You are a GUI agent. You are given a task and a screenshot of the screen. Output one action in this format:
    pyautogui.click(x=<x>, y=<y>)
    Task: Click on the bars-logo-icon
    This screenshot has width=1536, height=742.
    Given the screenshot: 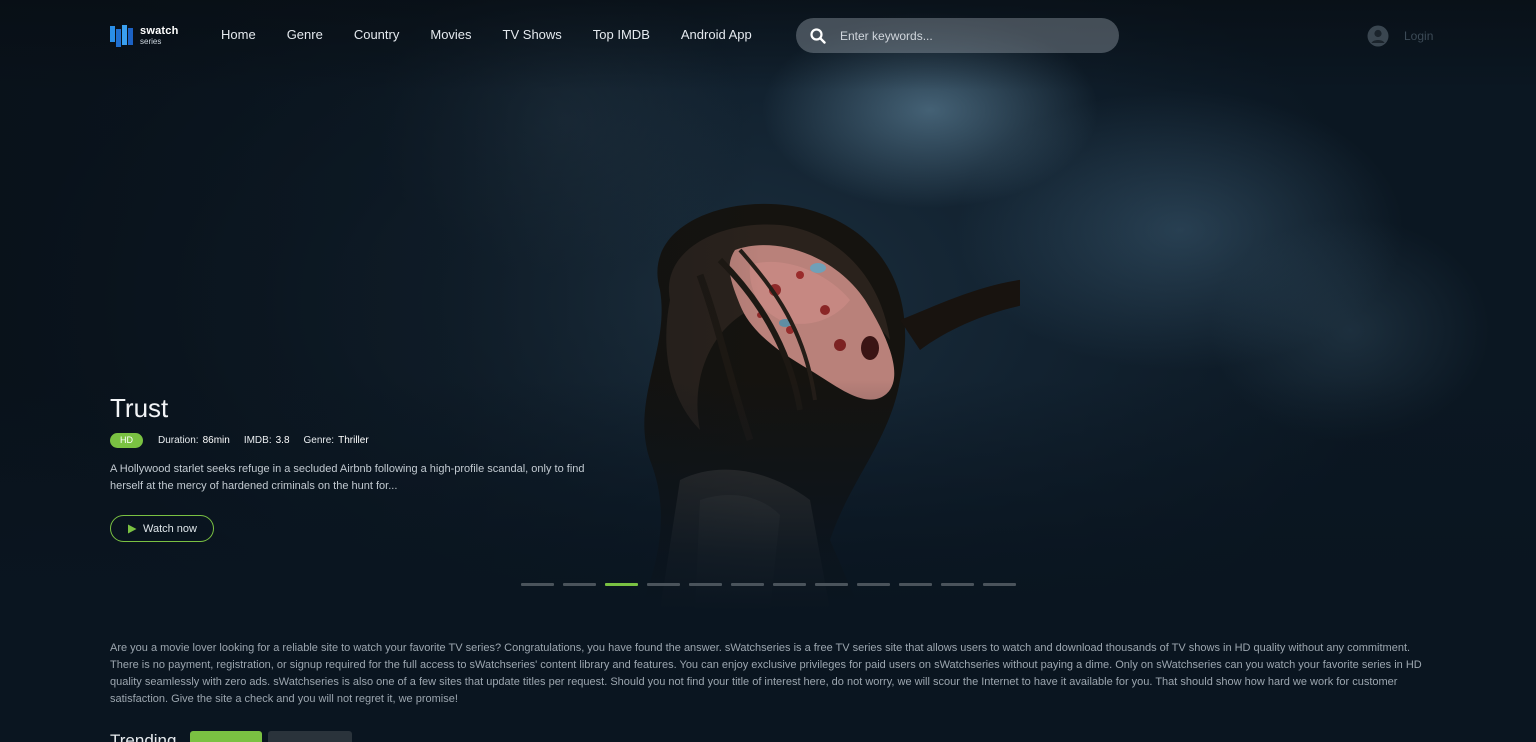 What is the action you would take?
    pyautogui.click(x=121, y=36)
    